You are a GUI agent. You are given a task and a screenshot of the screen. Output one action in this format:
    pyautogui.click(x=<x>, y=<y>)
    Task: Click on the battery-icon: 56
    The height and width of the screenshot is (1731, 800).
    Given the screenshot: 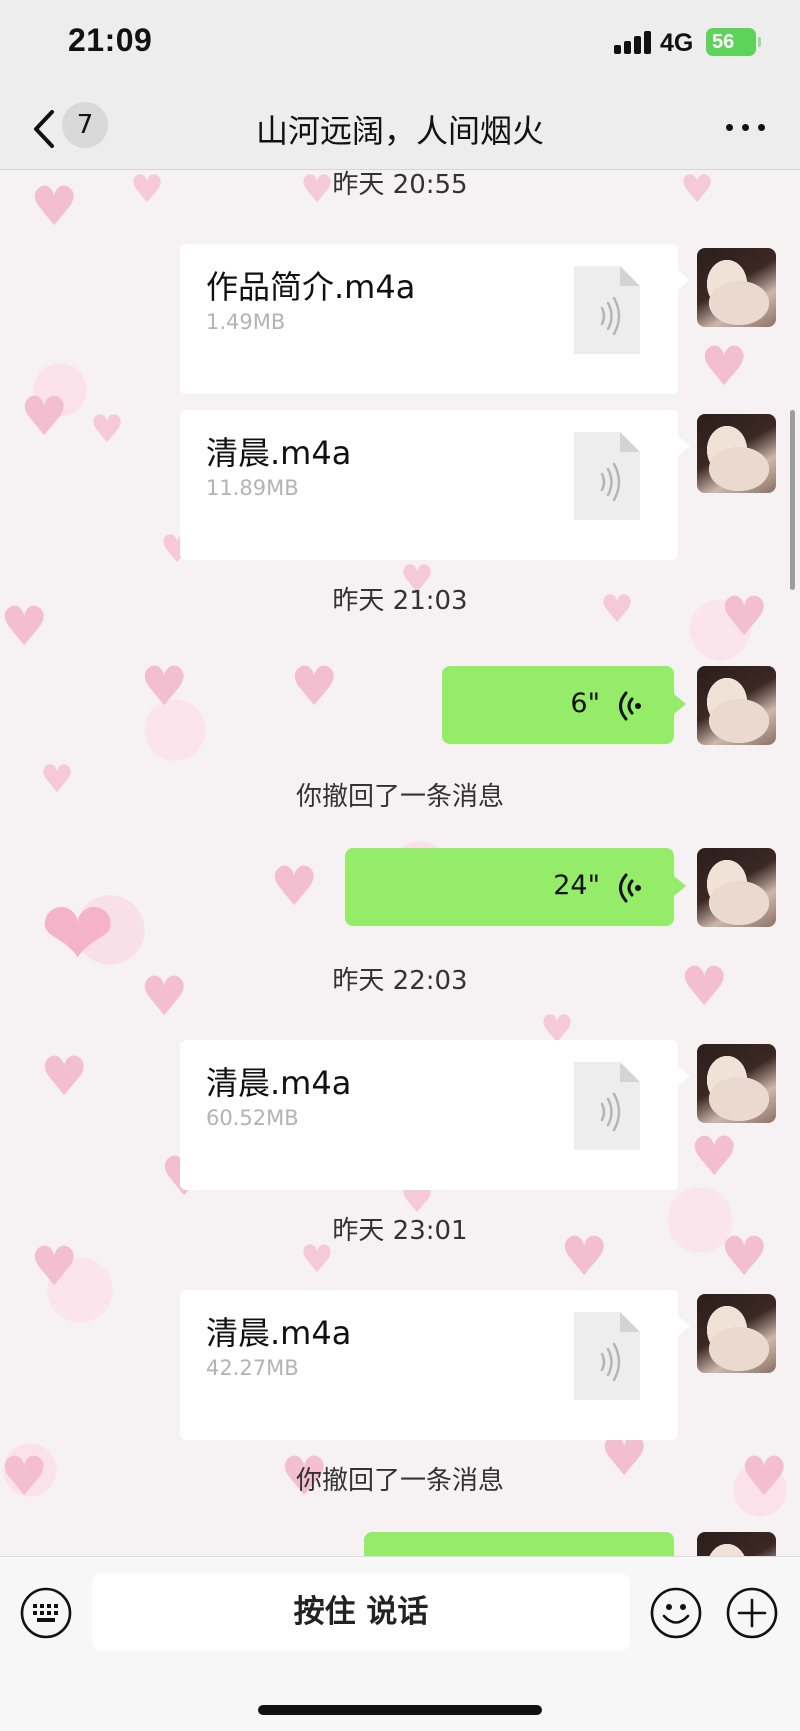 What is the action you would take?
    pyautogui.click(x=733, y=42)
    